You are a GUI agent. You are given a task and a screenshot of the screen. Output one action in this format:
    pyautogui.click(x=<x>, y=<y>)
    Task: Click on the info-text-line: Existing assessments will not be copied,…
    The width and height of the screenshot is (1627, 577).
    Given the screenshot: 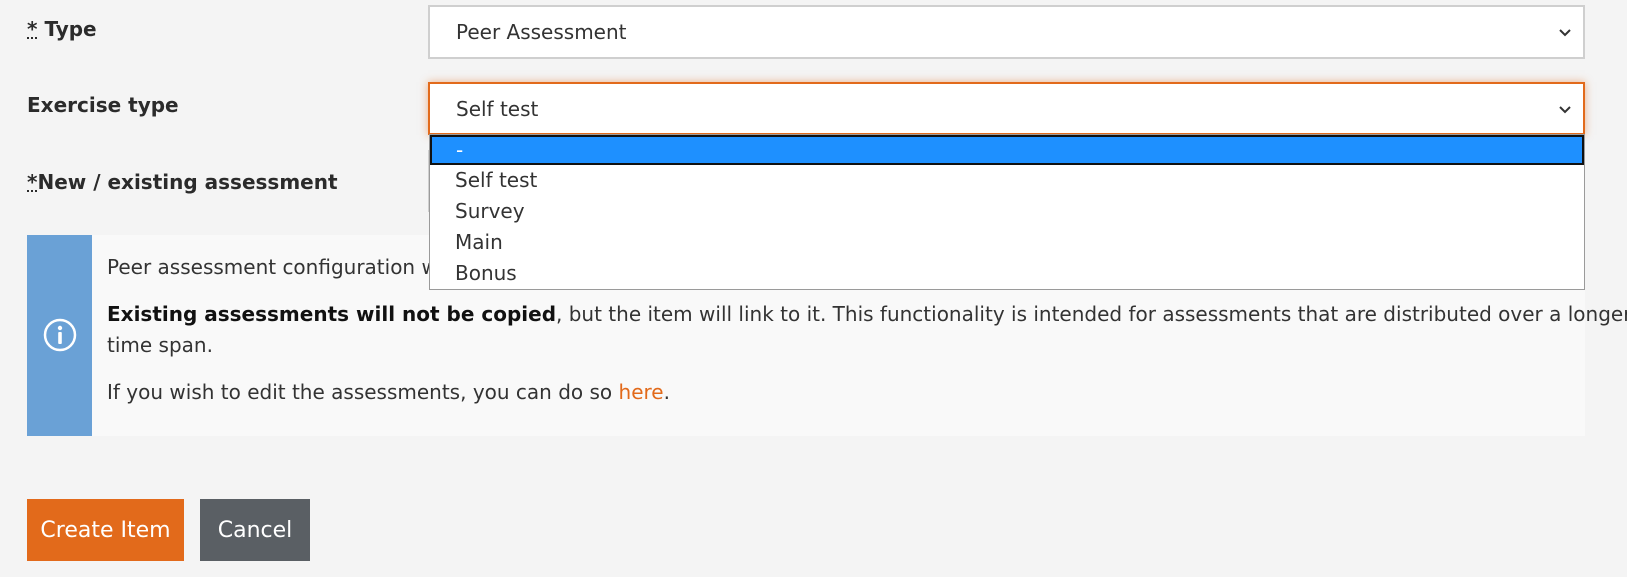 What is the action you would take?
    pyautogui.click(x=867, y=314)
    